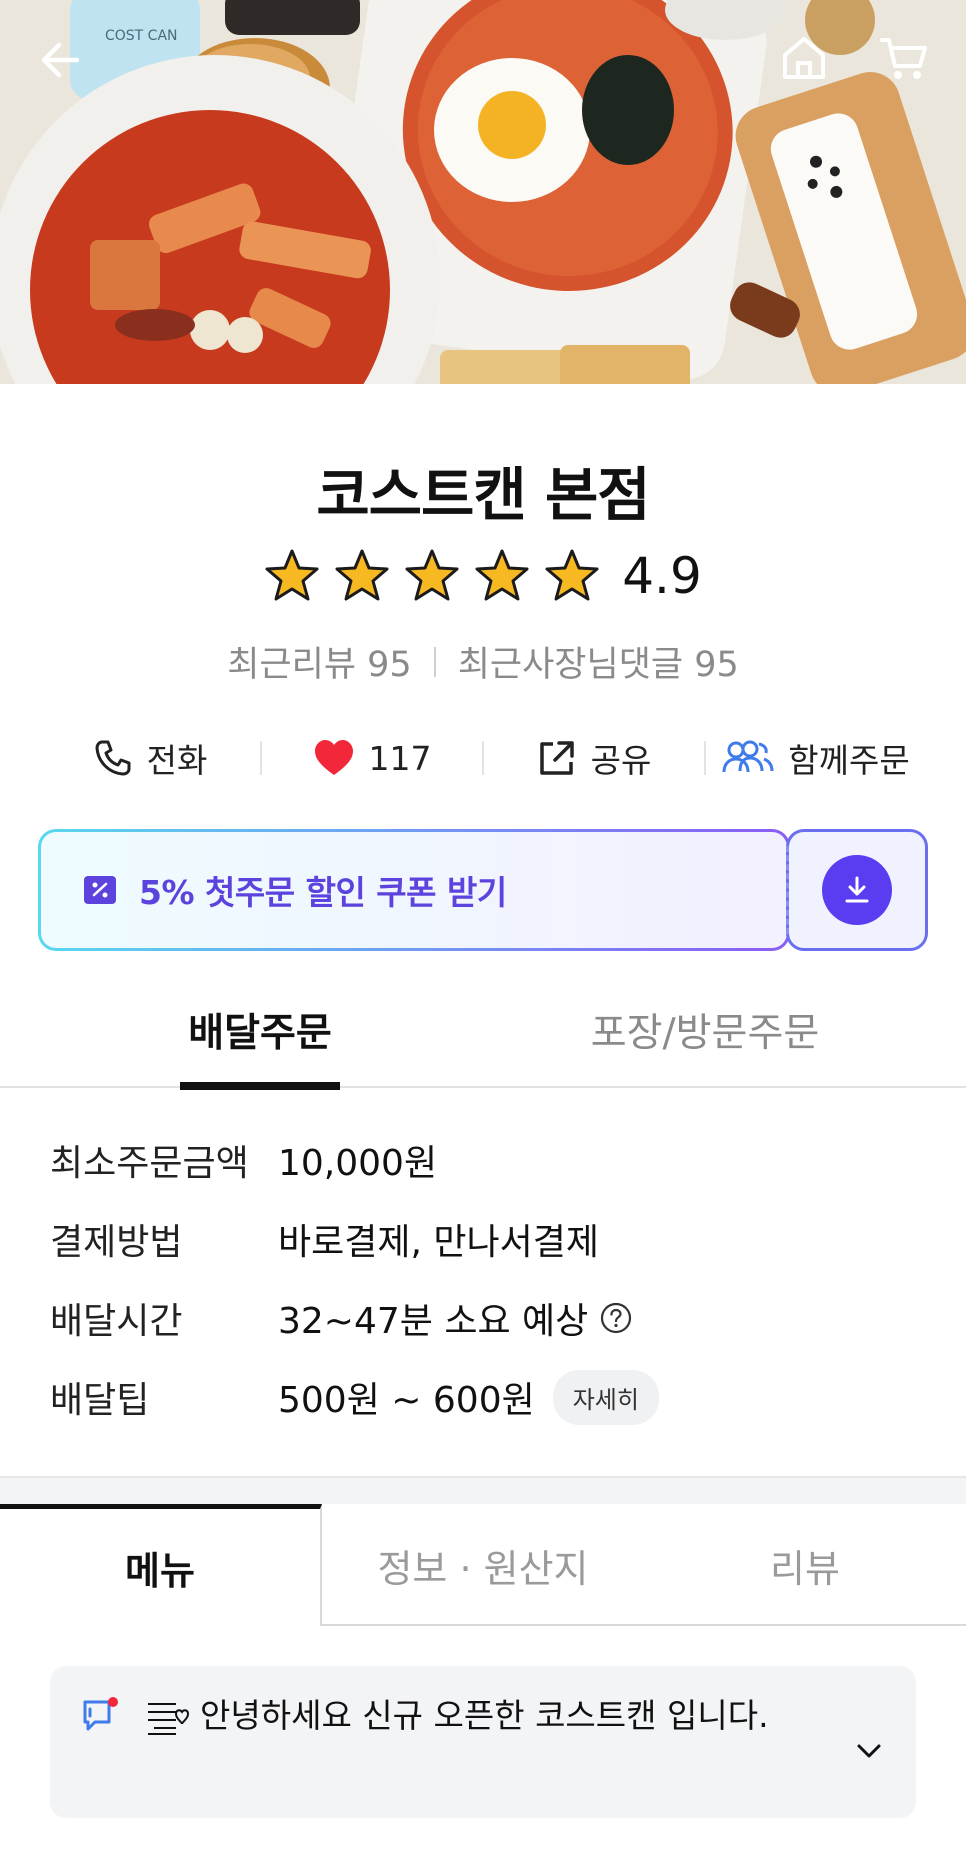 The height and width of the screenshot is (1857, 966). Describe the element at coordinates (483, 1046) in the screenshot. I see `order-type-tabs: 배달주문 포장/방문주문` at that location.